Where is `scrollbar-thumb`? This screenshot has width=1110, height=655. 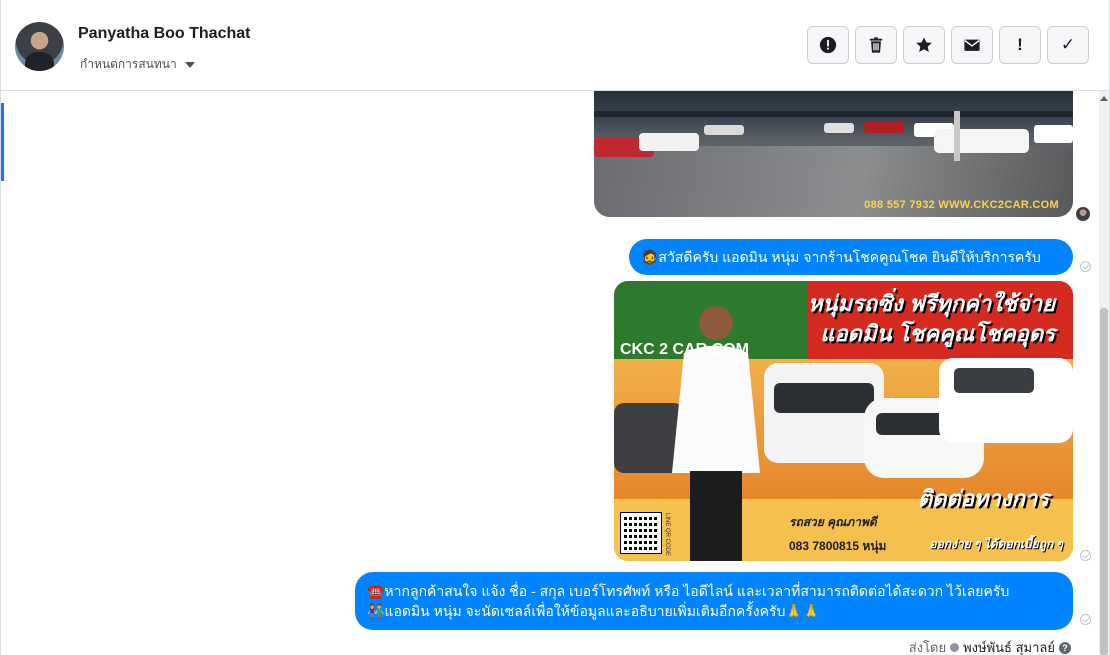 scrollbar-thumb is located at coordinates (1104, 481).